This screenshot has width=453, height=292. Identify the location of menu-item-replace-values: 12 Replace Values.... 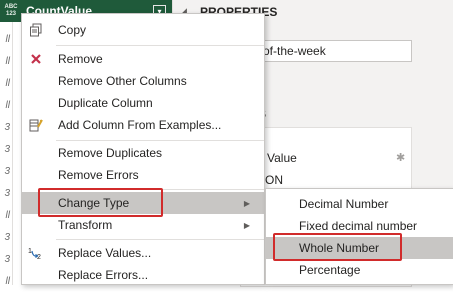
(143, 253).